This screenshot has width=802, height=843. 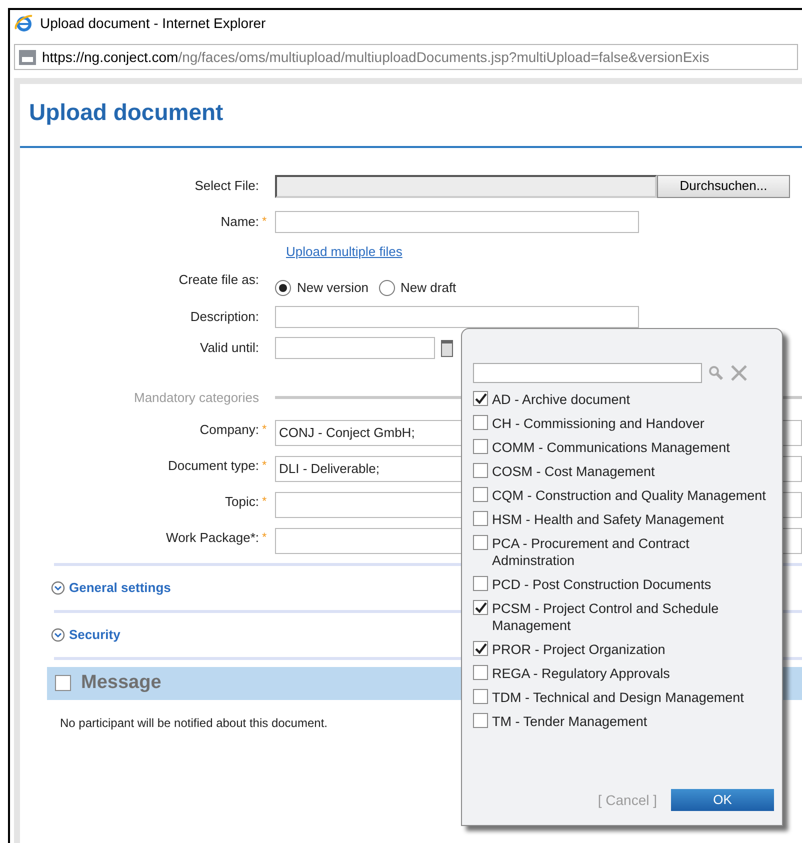 I want to click on field-label: Topic:, so click(x=242, y=501).